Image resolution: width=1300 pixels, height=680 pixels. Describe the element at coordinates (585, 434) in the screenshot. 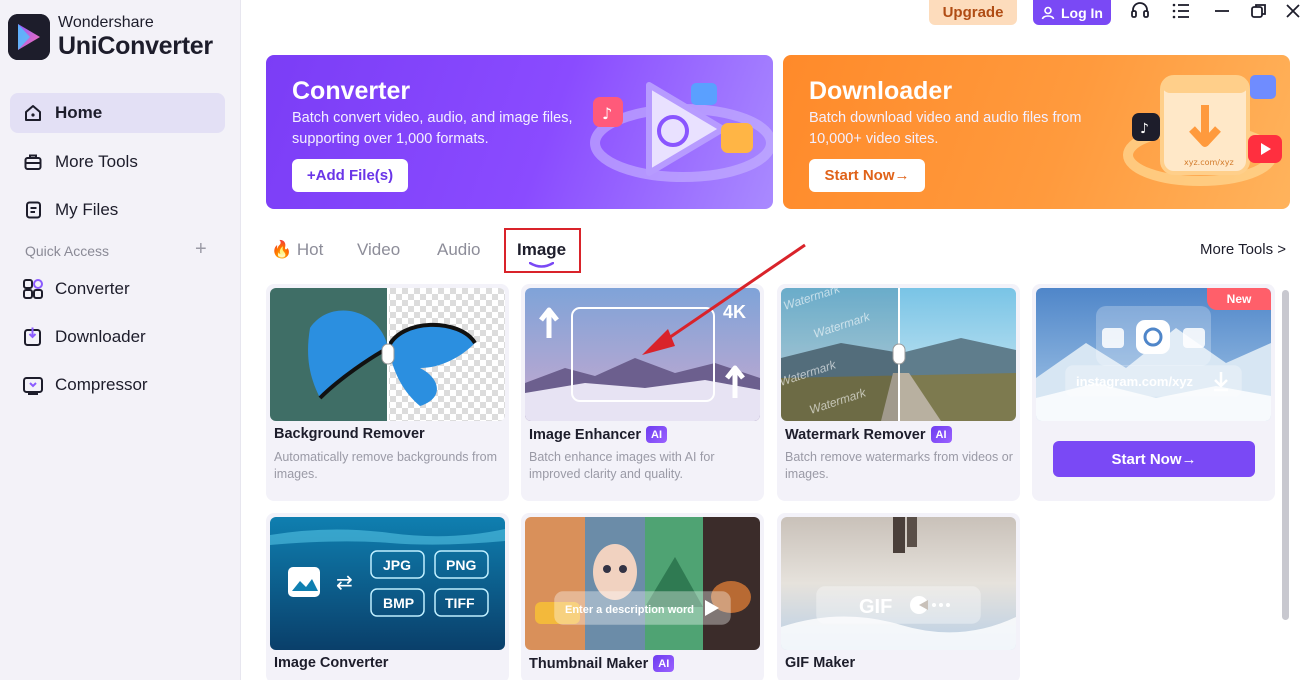

I see `card-title-text: Image Enhancer` at that location.